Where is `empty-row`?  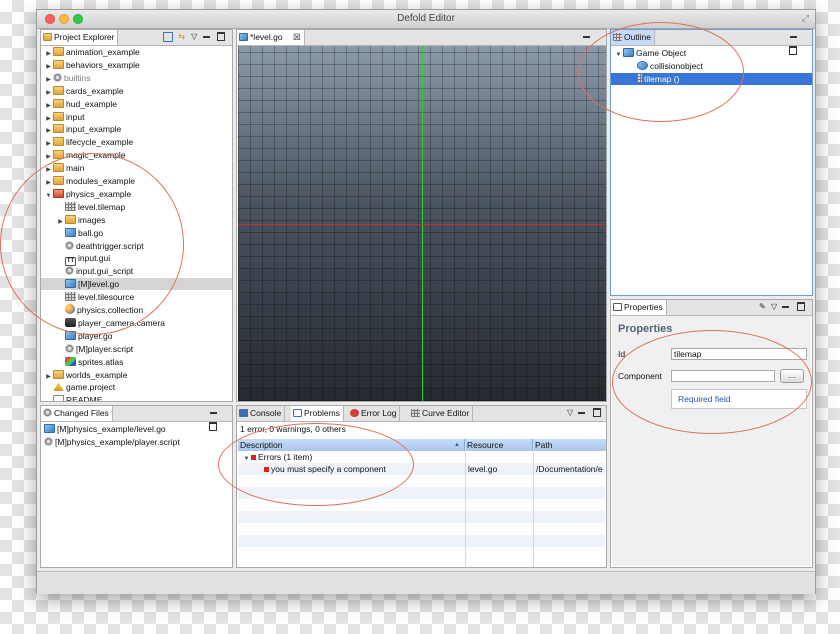
empty-row is located at coordinates (421, 517).